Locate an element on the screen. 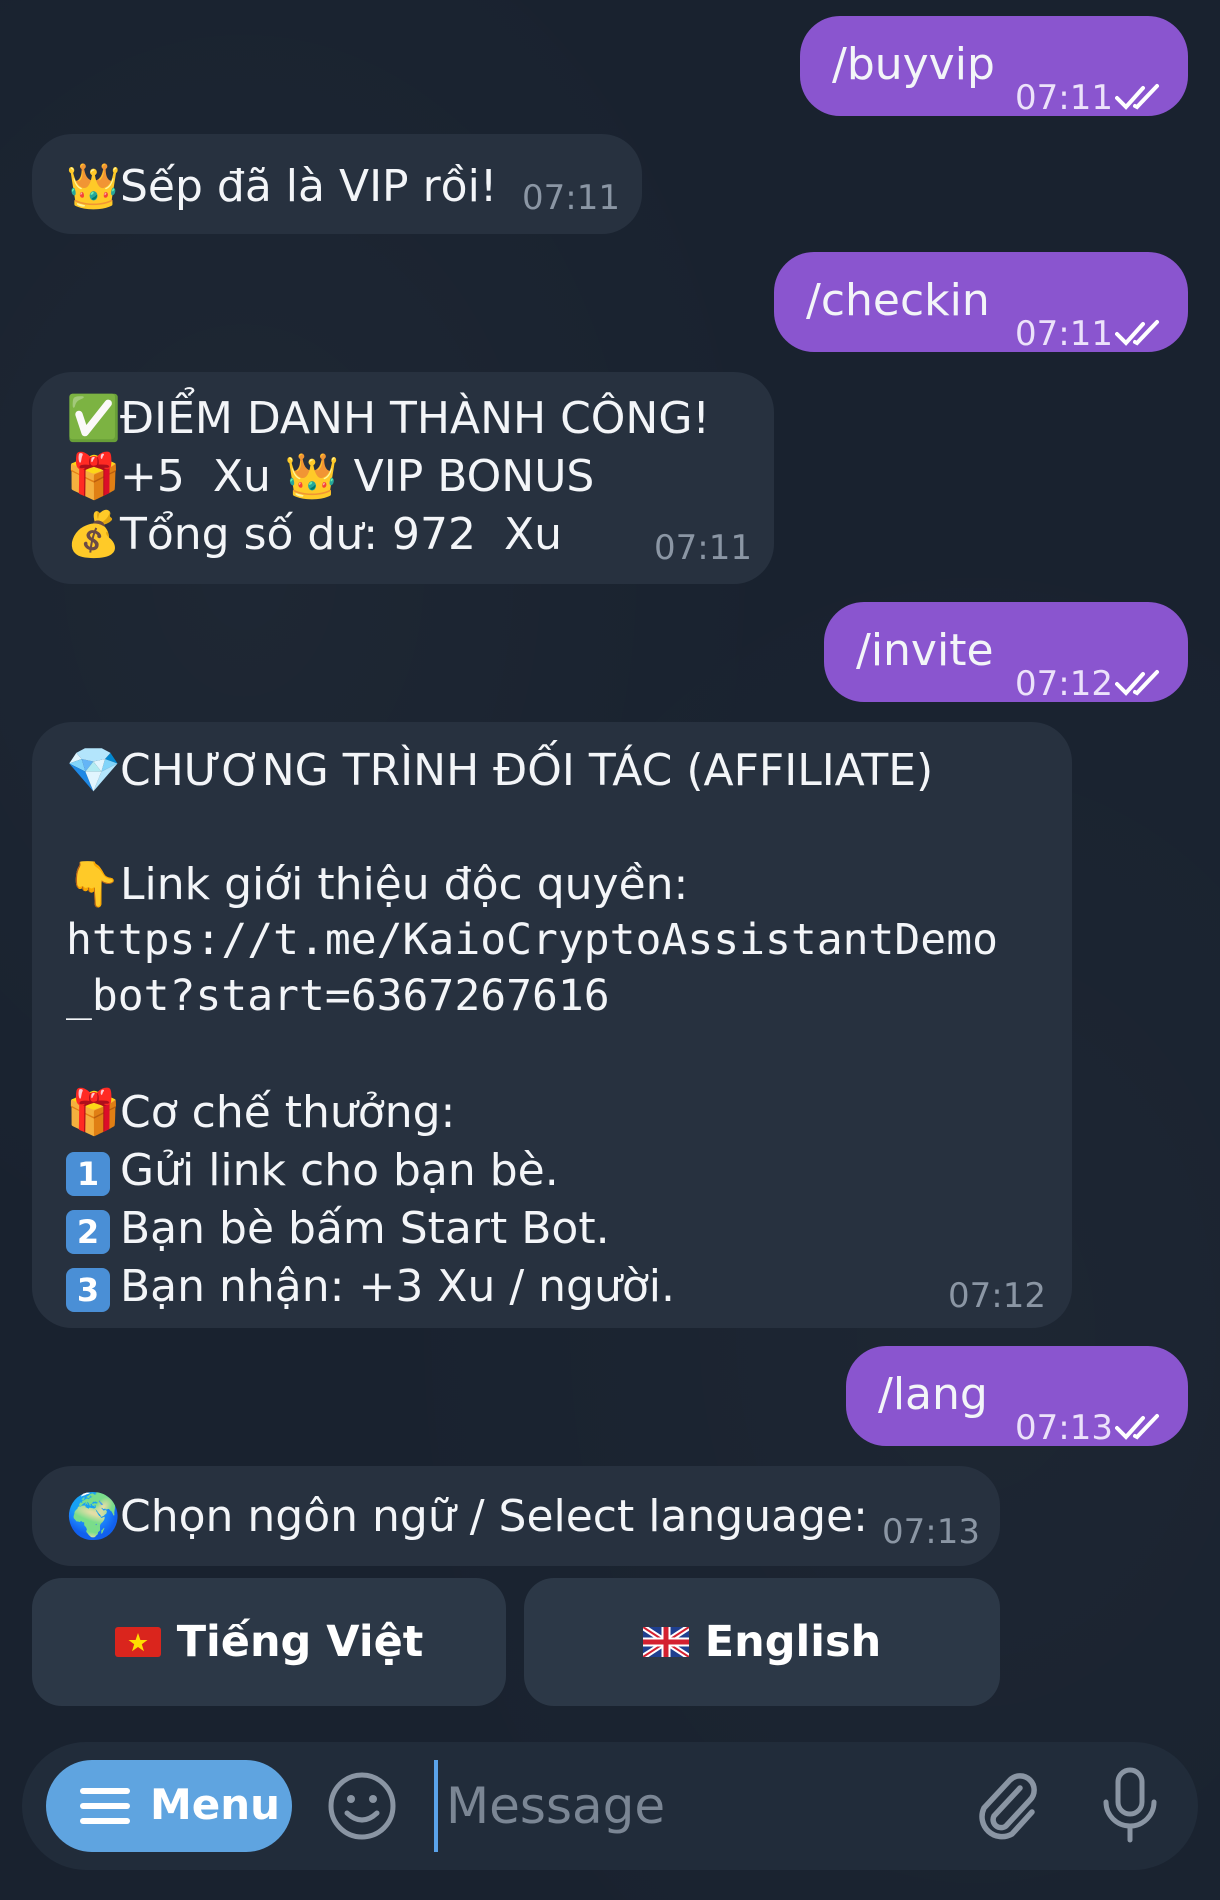  message-line: ✅ĐIỂM DANH THÀNH CÔNG! is located at coordinates (388, 418).